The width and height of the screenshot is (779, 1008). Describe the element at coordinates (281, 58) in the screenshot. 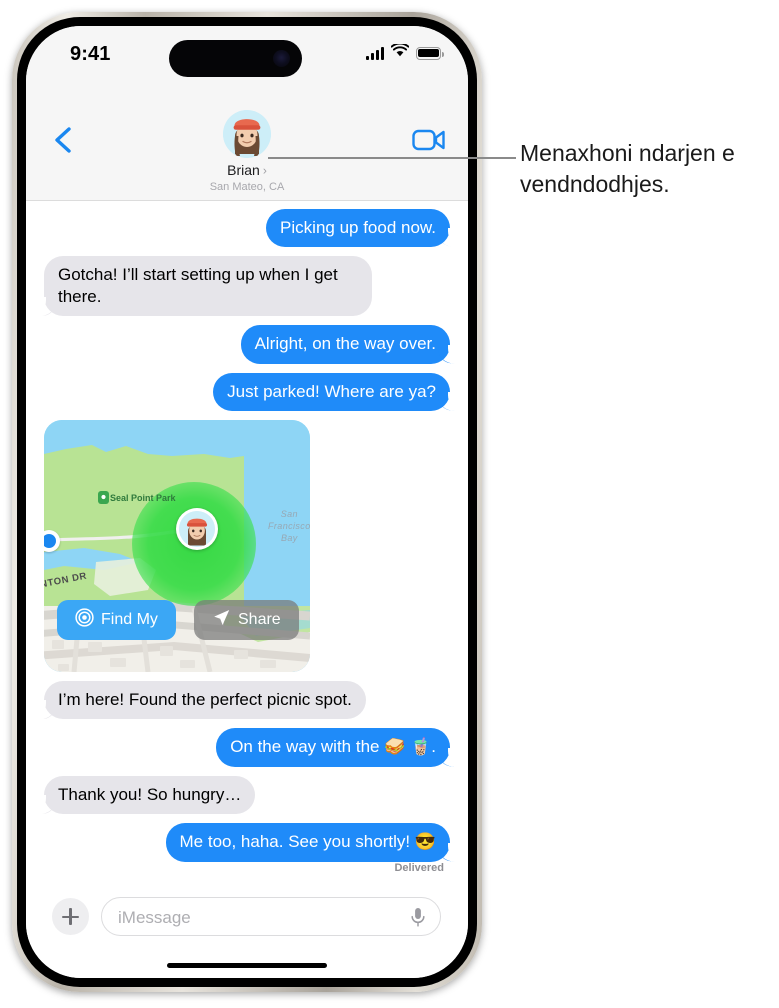

I see `front-camera-icon` at that location.